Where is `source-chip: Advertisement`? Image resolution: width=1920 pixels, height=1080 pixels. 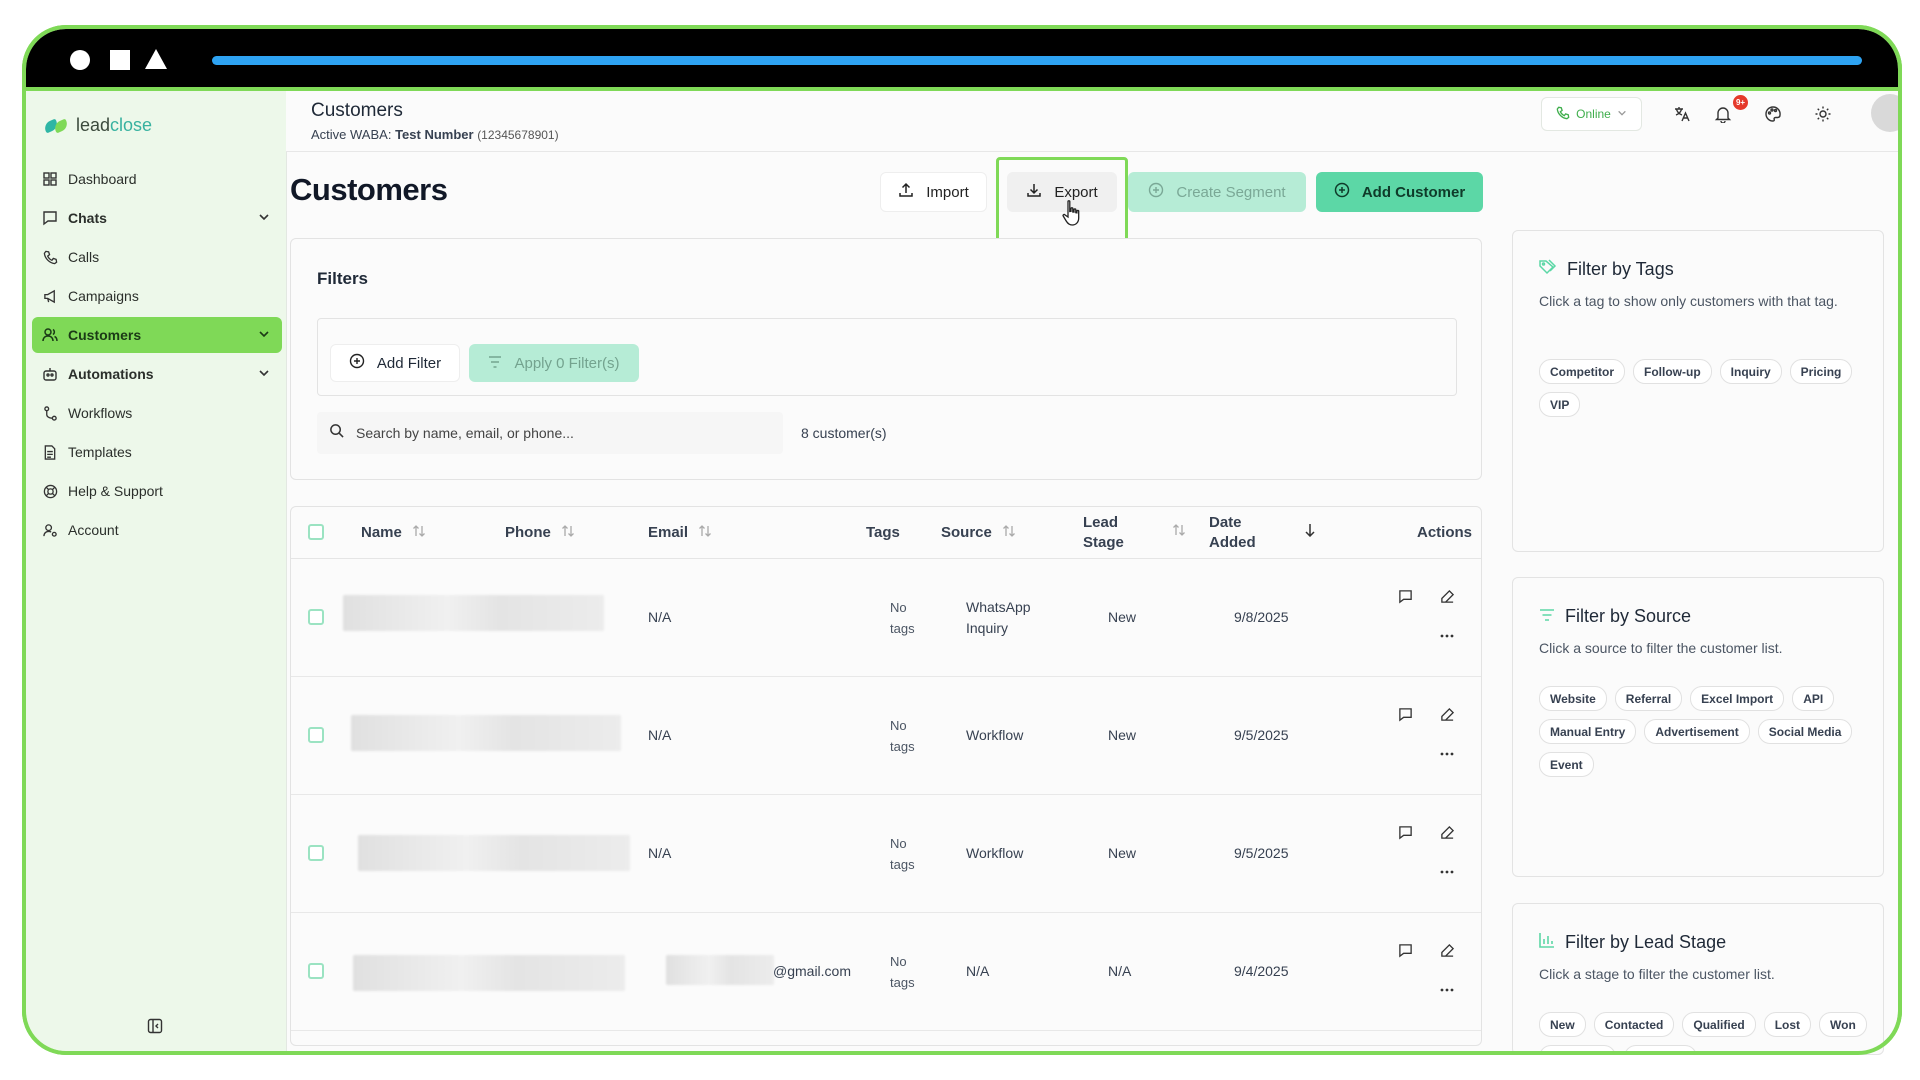
source-chip: Advertisement is located at coordinates (1697, 731).